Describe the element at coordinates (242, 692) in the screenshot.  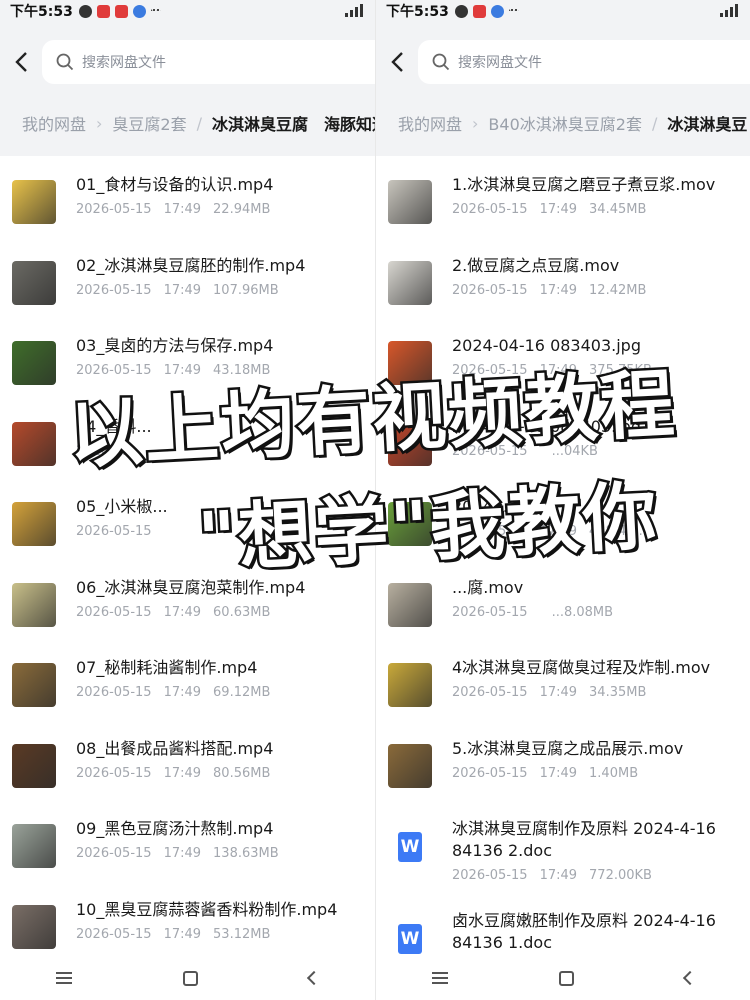
I see `file-size: 69.12MB` at that location.